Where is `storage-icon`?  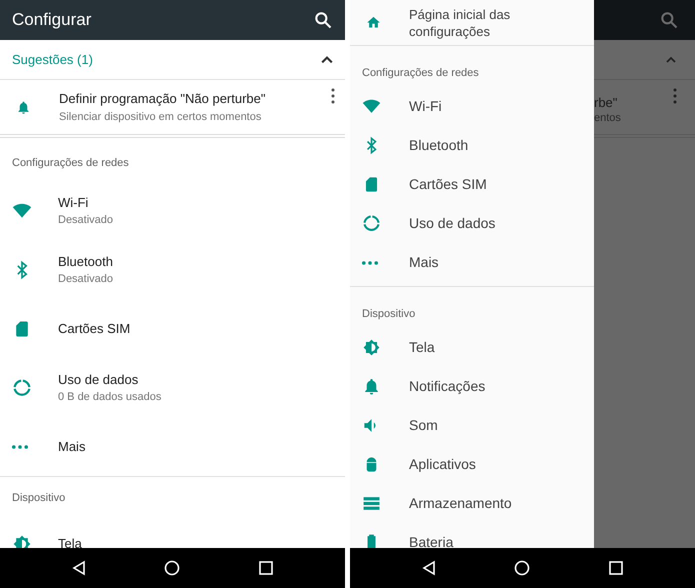 storage-icon is located at coordinates (371, 503).